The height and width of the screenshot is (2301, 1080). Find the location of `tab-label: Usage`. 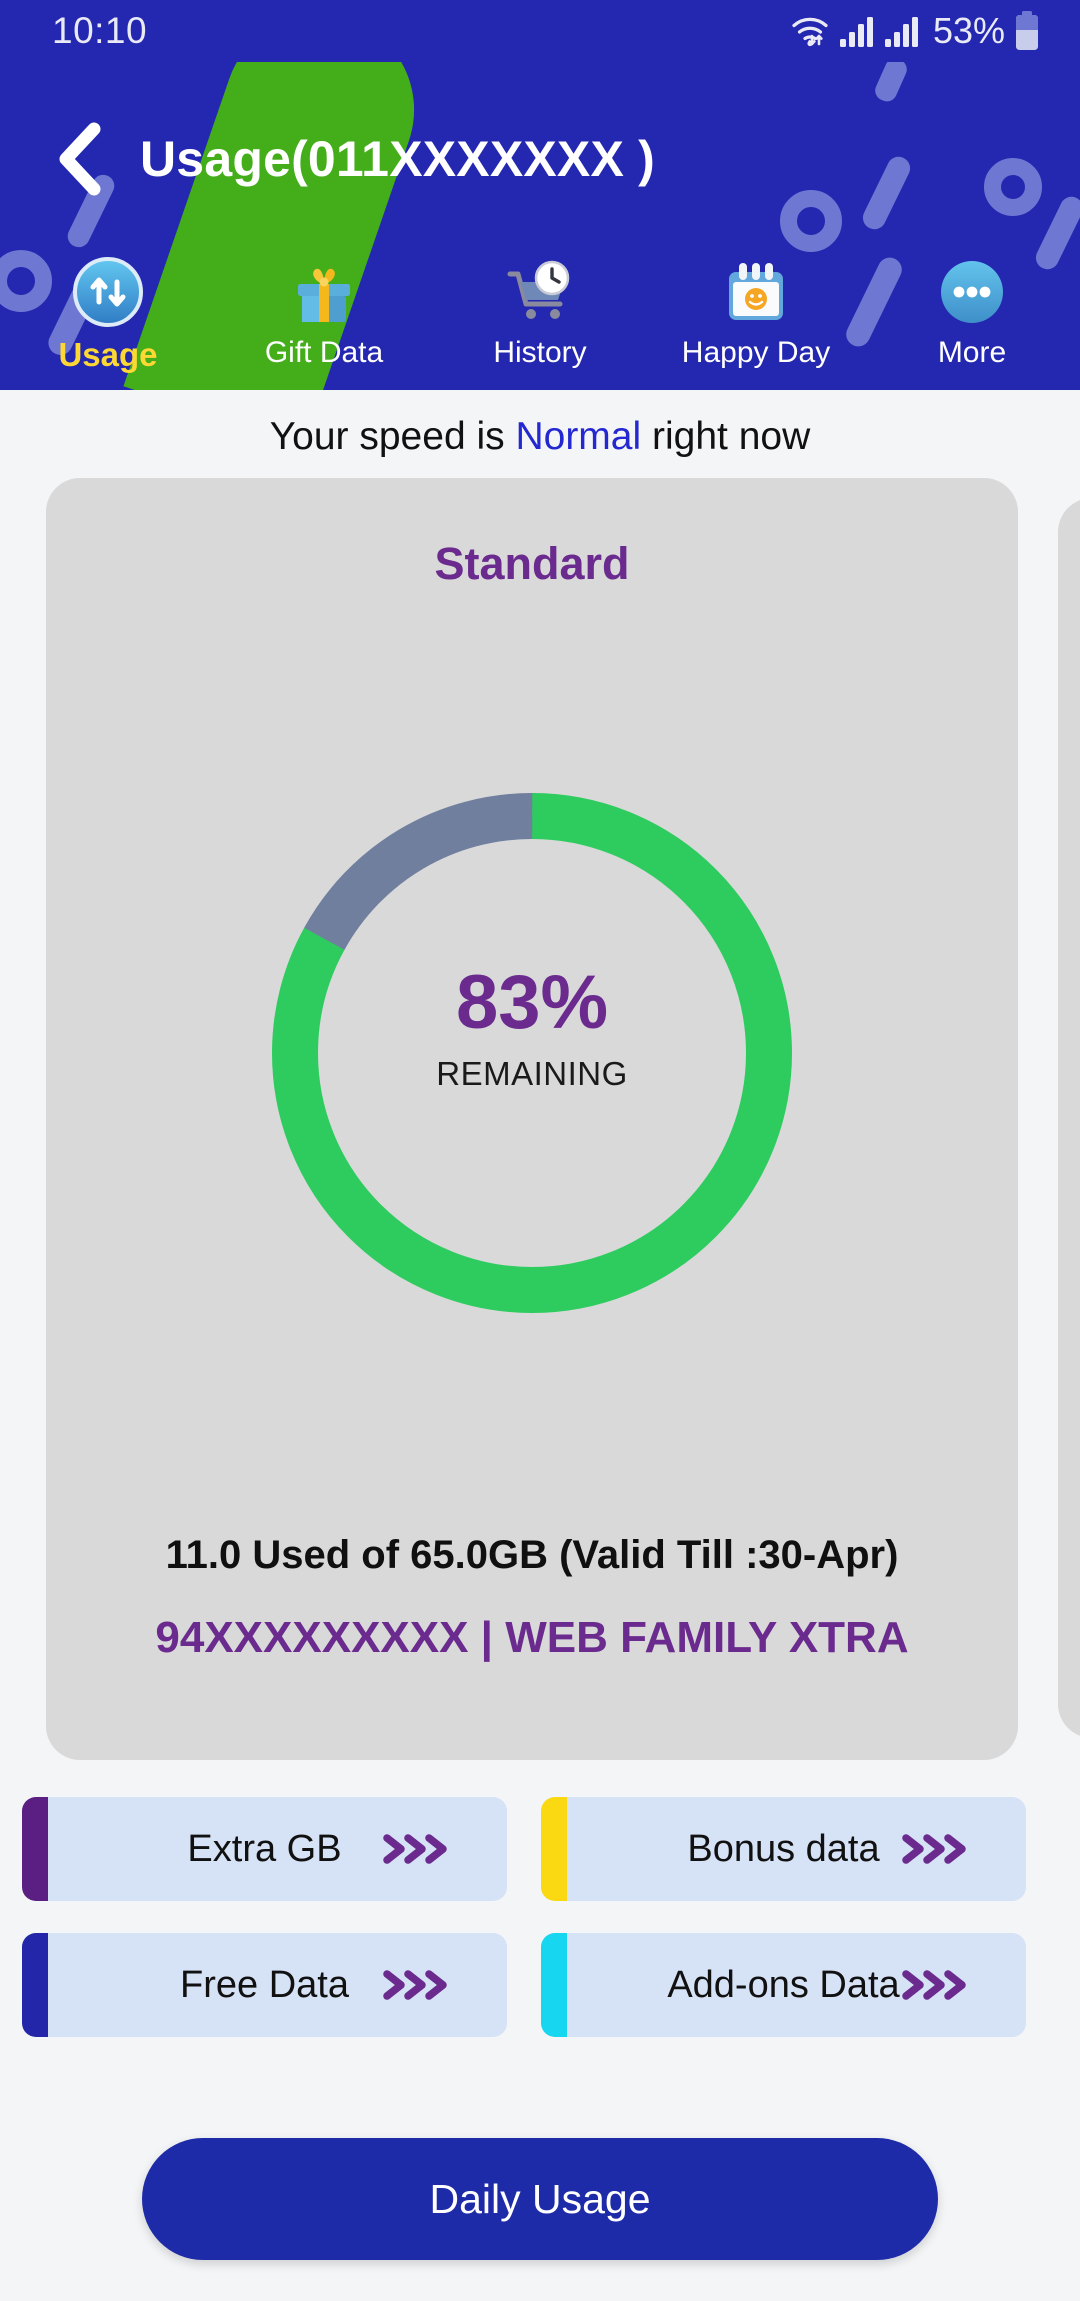

tab-label: Usage is located at coordinates (108, 354).